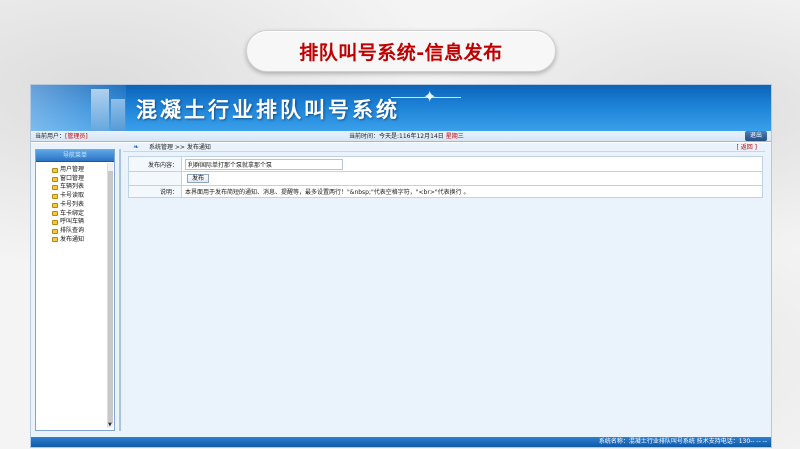  Describe the element at coordinates (155, 164) in the screenshot. I see `content-label: 发布内容：` at that location.